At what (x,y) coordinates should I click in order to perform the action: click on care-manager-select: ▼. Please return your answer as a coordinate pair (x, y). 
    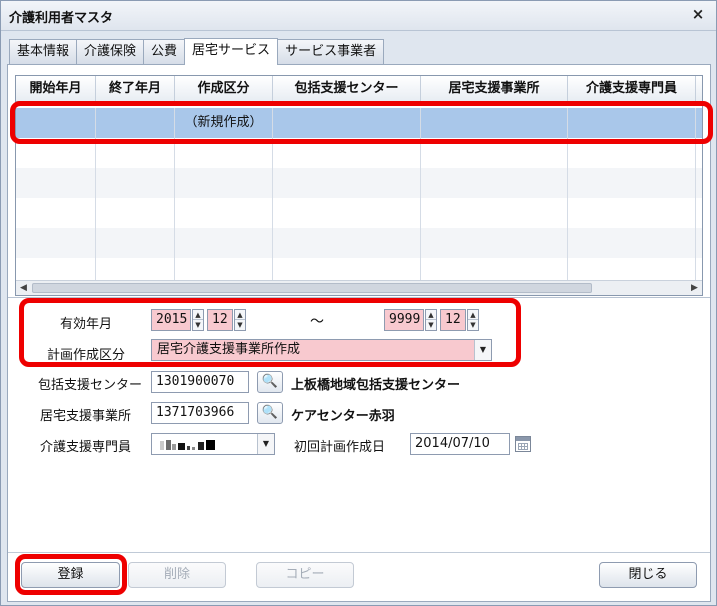
    Looking at the image, I should click on (213, 444).